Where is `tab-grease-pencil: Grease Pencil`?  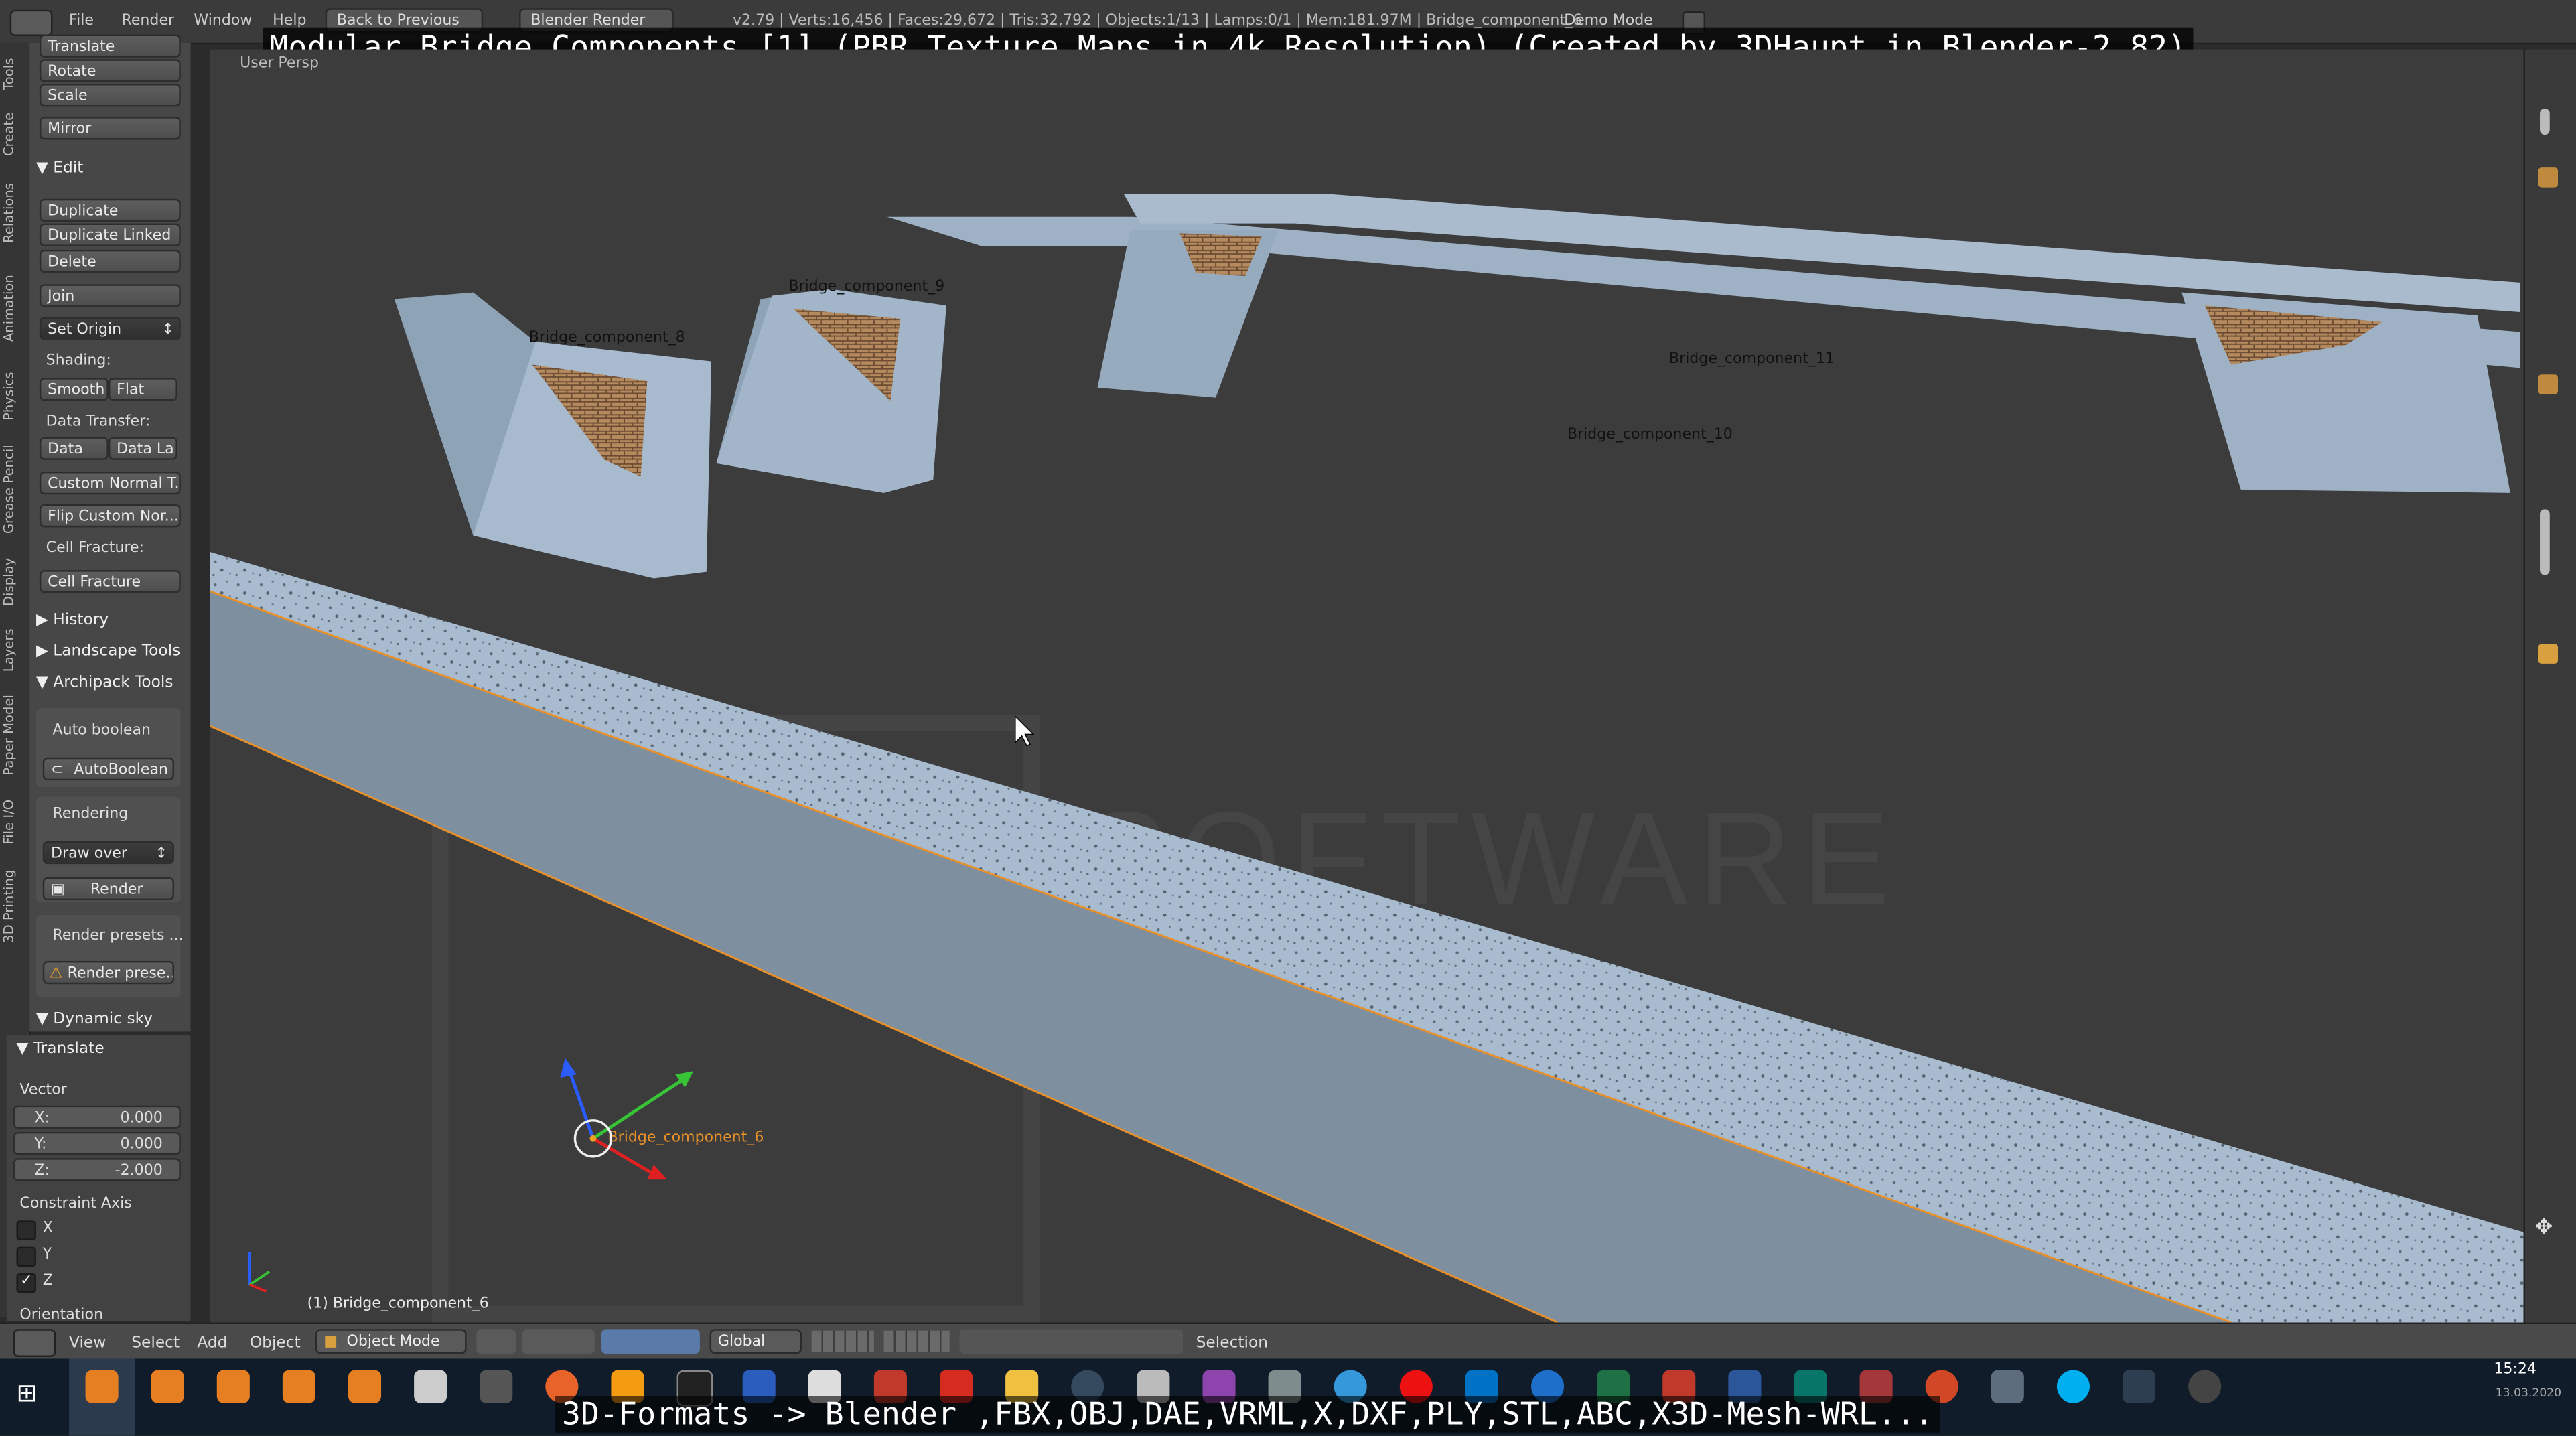
tab-grease-pencil: Grease Pencil is located at coordinates (14, 490).